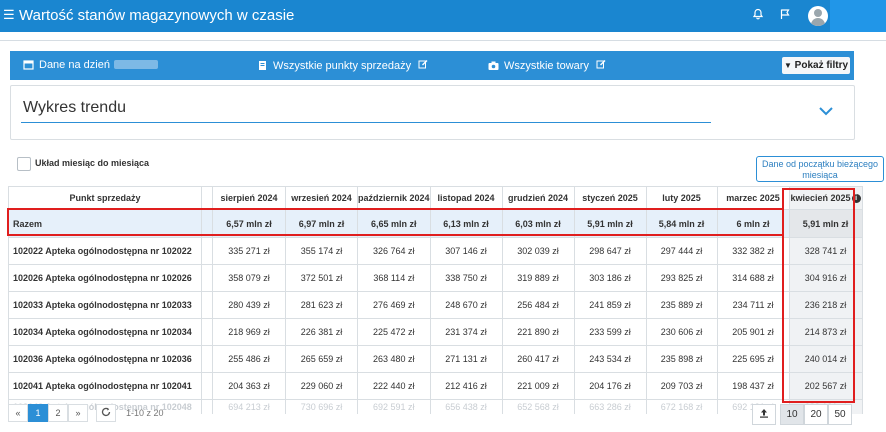 This screenshot has width=886, height=432. Describe the element at coordinates (753, 386) in the screenshot. I see `table-cell: 198 437 zł` at that location.